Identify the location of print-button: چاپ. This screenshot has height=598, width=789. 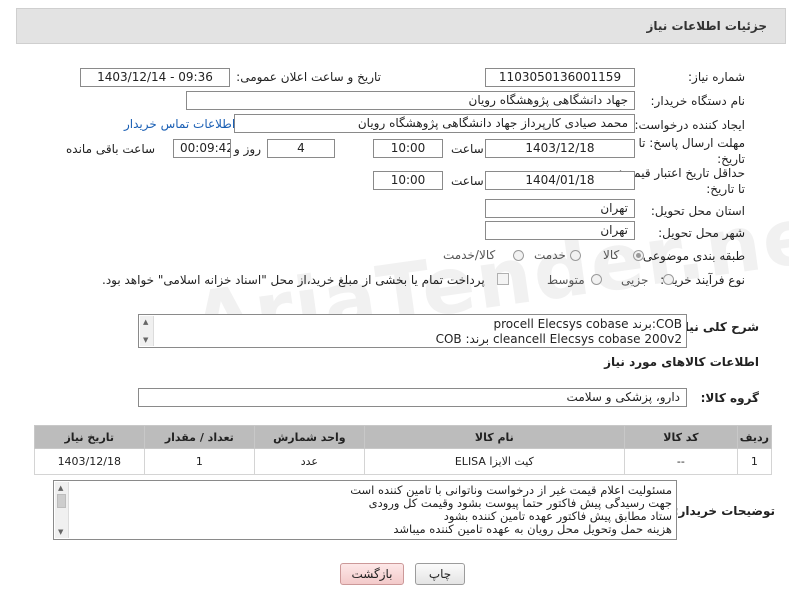
(440, 574).